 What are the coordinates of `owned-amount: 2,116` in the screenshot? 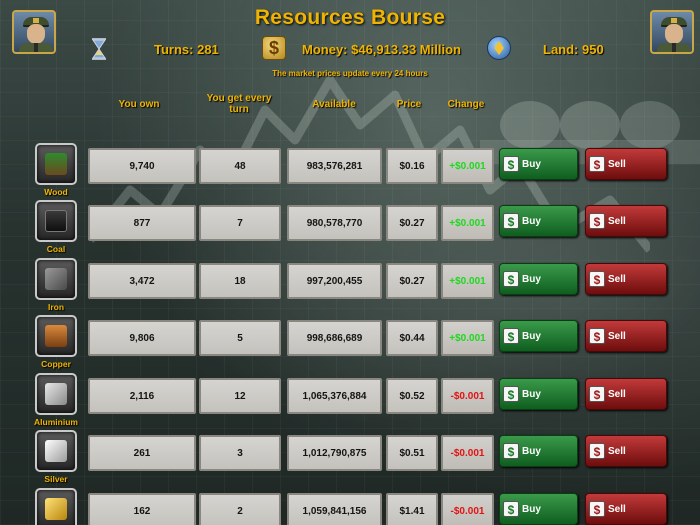 It's located at (142, 396).